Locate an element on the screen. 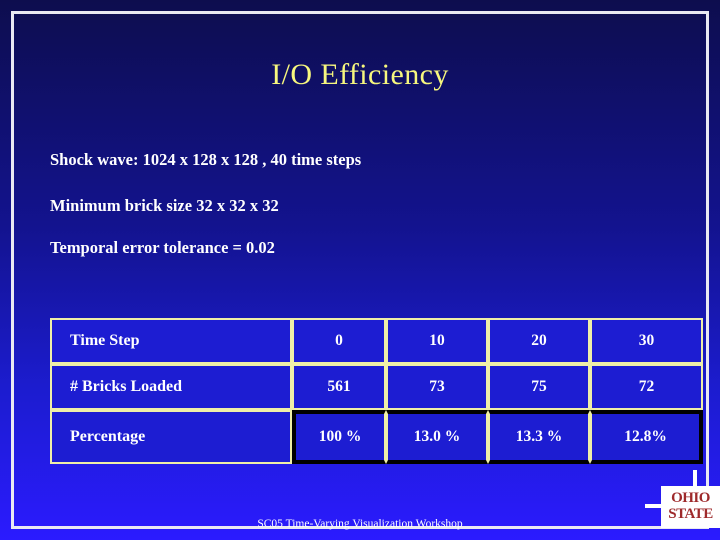 The image size is (720, 540). row-label-time-step: Time Step is located at coordinates (171, 341).